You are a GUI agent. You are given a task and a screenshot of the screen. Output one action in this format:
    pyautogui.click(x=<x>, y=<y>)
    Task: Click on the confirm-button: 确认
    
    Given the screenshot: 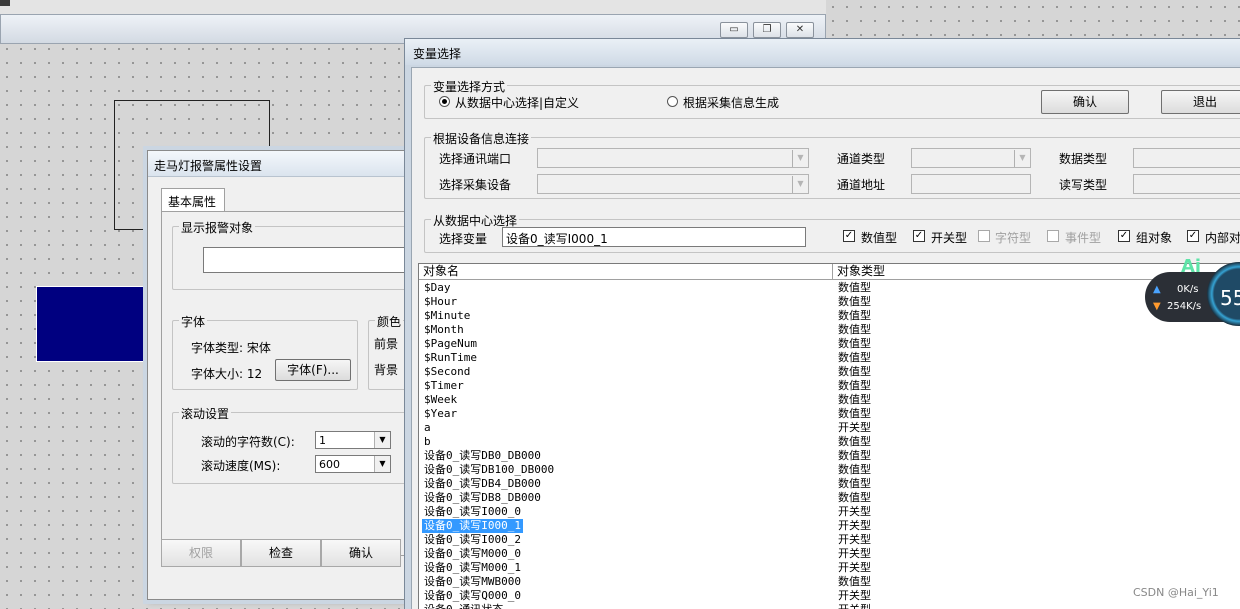 What is the action you would take?
    pyautogui.click(x=1085, y=102)
    